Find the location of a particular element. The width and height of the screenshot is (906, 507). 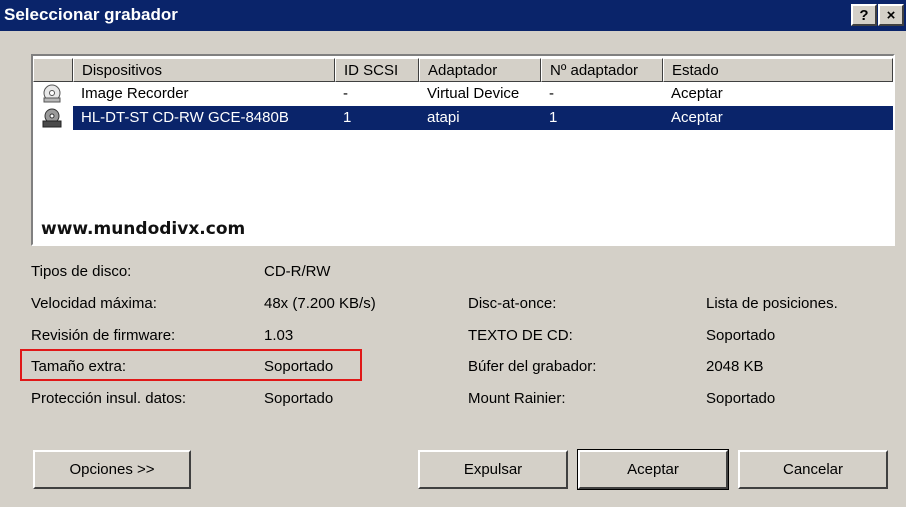

data-protection-value: Soportado is located at coordinates (299, 398).